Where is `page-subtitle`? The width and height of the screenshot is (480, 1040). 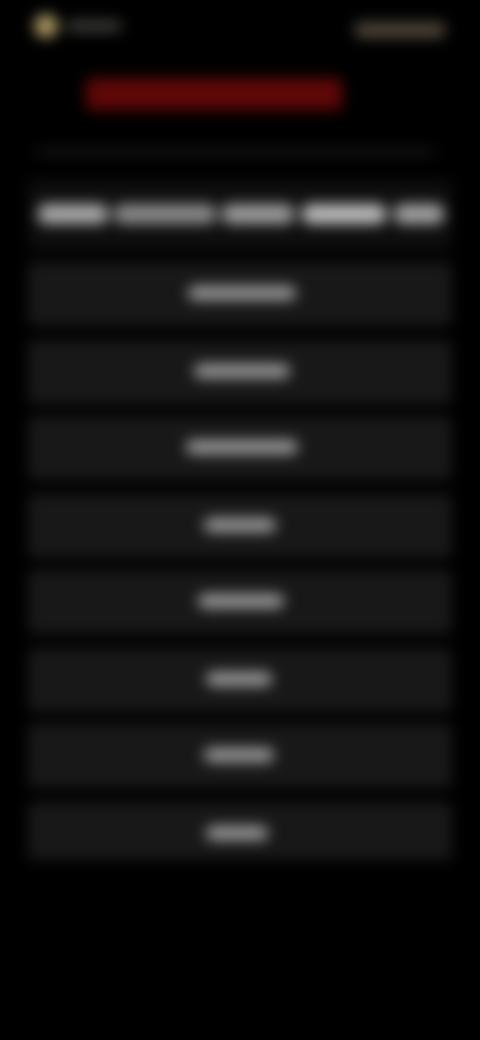 page-subtitle is located at coordinates (236, 152).